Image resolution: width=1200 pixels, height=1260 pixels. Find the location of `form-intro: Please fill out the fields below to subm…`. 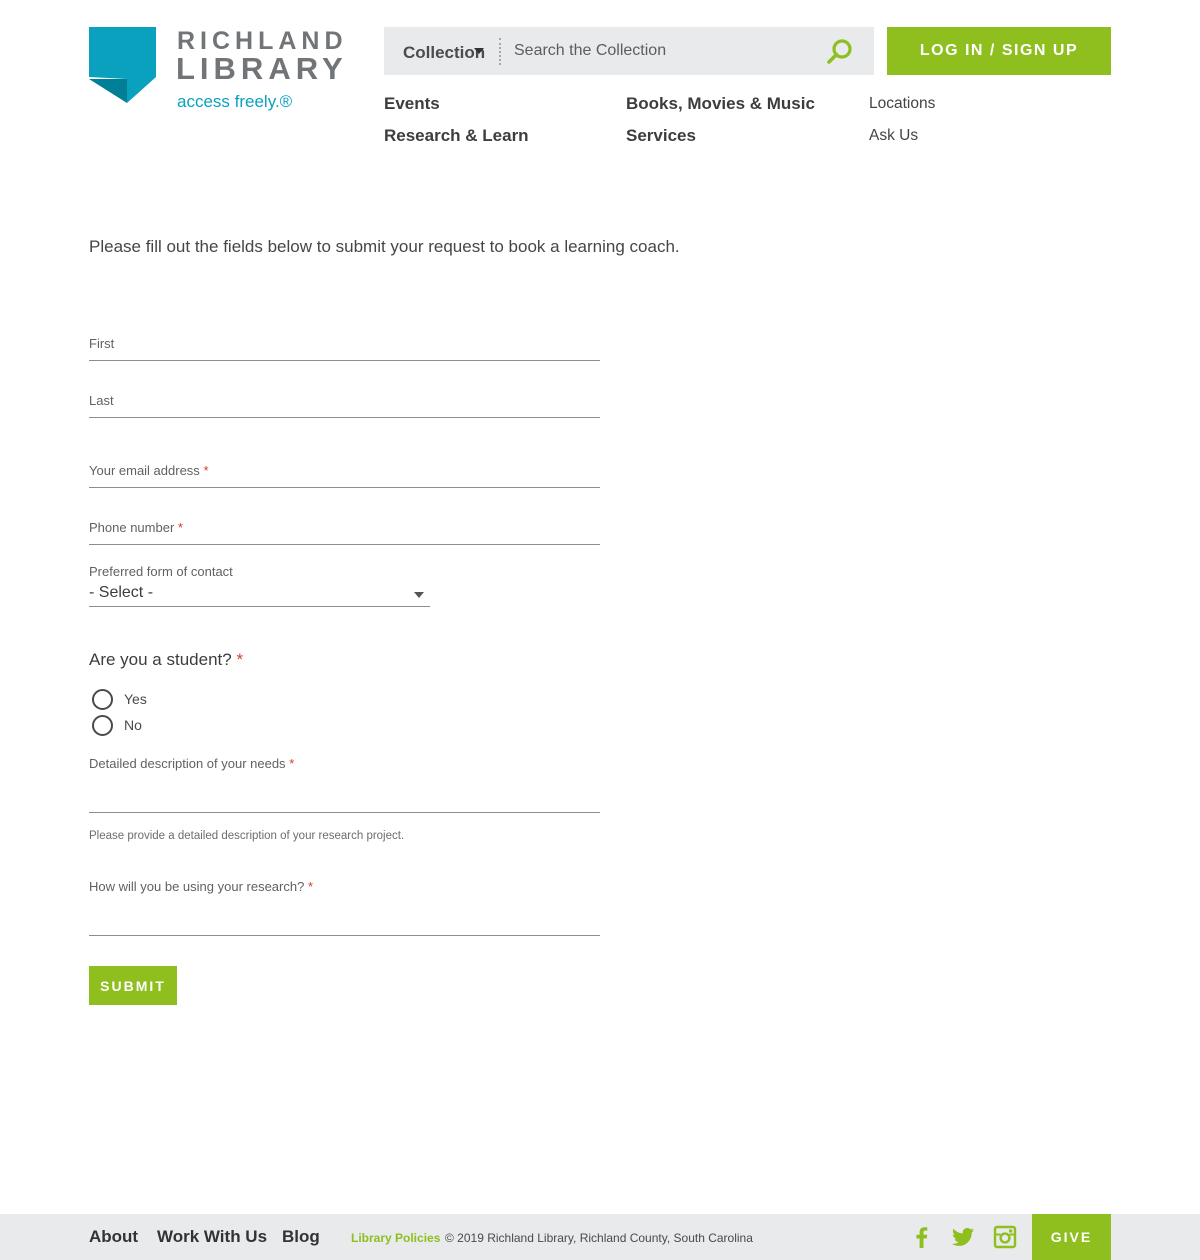

form-intro: Please fill out the fields below to subm… is located at coordinates (384, 246).